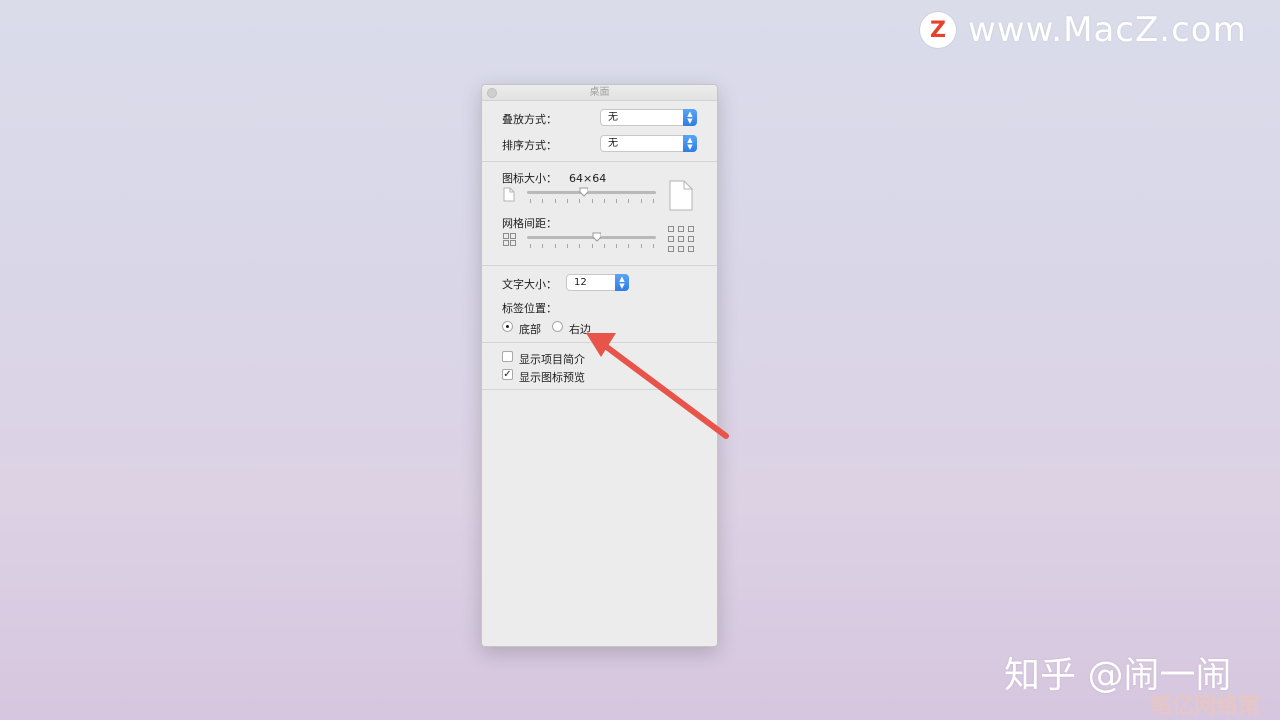 The height and width of the screenshot is (720, 1280). I want to click on watermark-corner: 笔亿网络策划, so click(1205, 706).